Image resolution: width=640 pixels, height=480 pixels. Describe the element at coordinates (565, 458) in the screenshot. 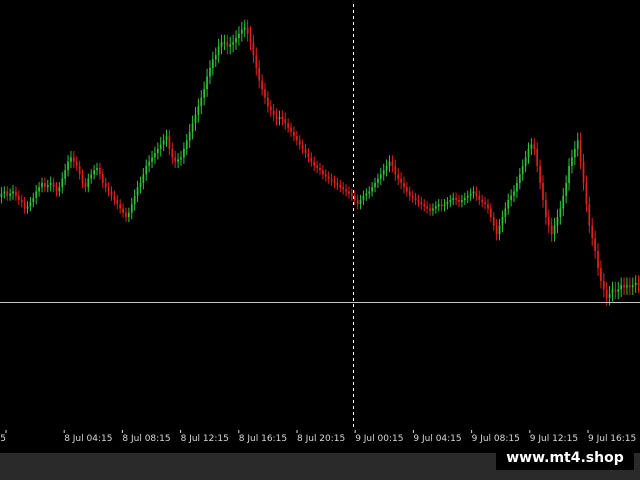

I see `watermark-box: www.mt4.shop` at that location.